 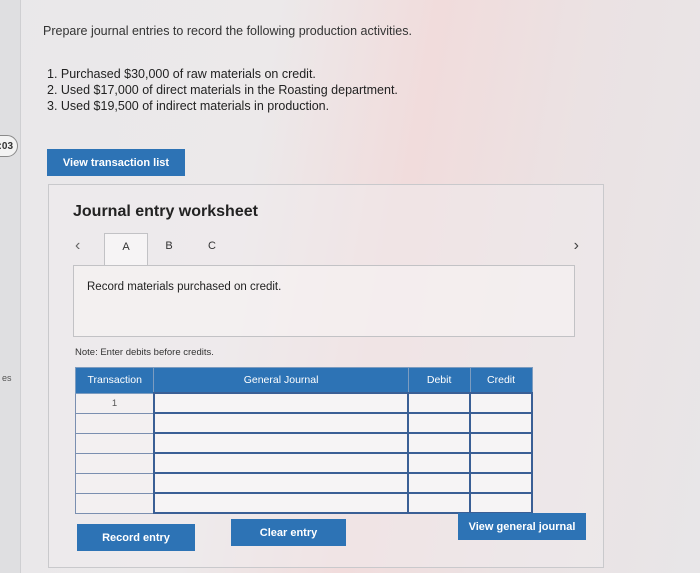 What do you see at coordinates (501, 380) in the screenshot?
I see `column-header-credit: Credit` at bounding box center [501, 380].